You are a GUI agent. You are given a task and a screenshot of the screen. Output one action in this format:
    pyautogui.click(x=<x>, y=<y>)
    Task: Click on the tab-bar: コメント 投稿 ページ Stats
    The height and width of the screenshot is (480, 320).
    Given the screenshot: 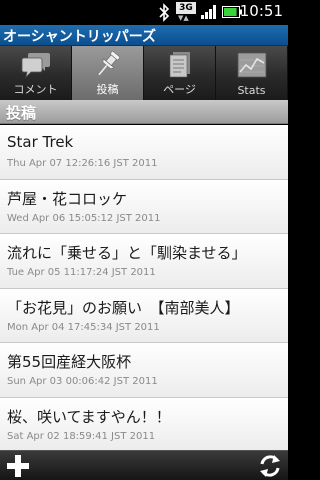 What is the action you would take?
    pyautogui.click(x=144, y=73)
    